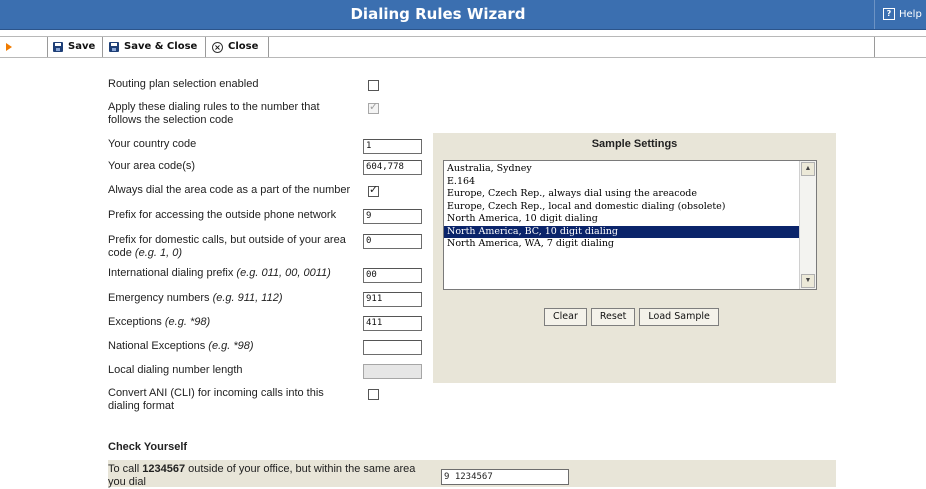 This screenshot has height=489, width=926. I want to click on close-button: × Close, so click(237, 47).